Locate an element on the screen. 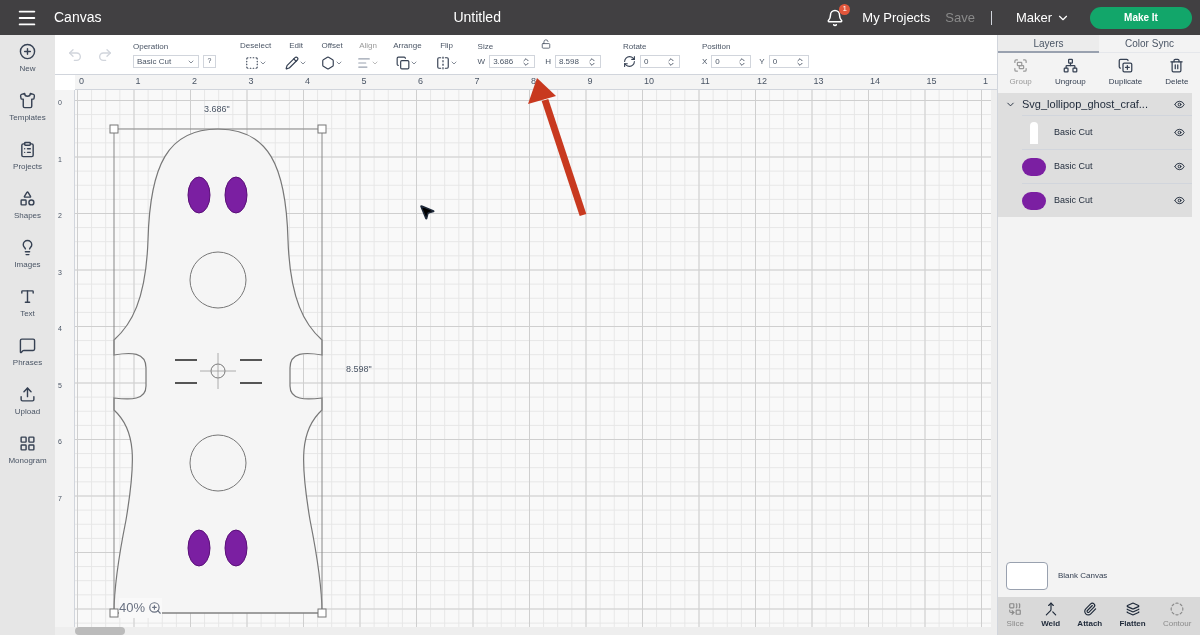 This screenshot has height=635, width=1200. rotate-label: Rotate is located at coordinates (635, 47).